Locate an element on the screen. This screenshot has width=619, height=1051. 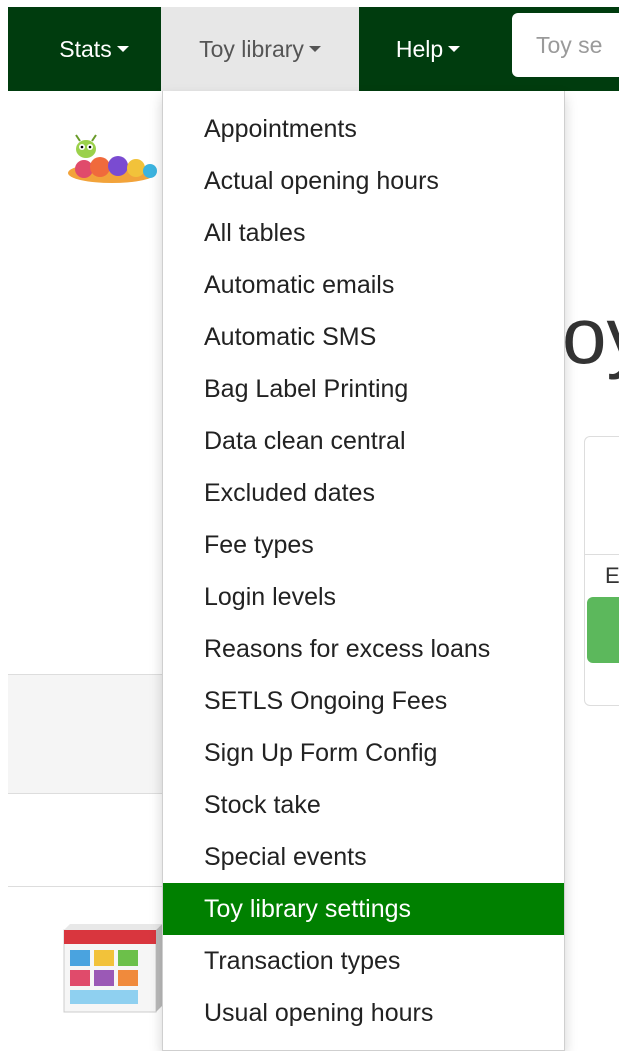
menu-item-label: Login levels is located at coordinates (270, 596).